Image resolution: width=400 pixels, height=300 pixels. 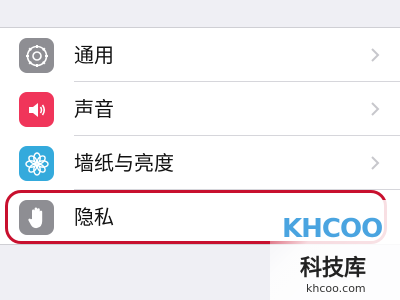 What do you see at coordinates (336, 288) in the screenshot?
I see `watermark-url: khcoo.com` at bounding box center [336, 288].